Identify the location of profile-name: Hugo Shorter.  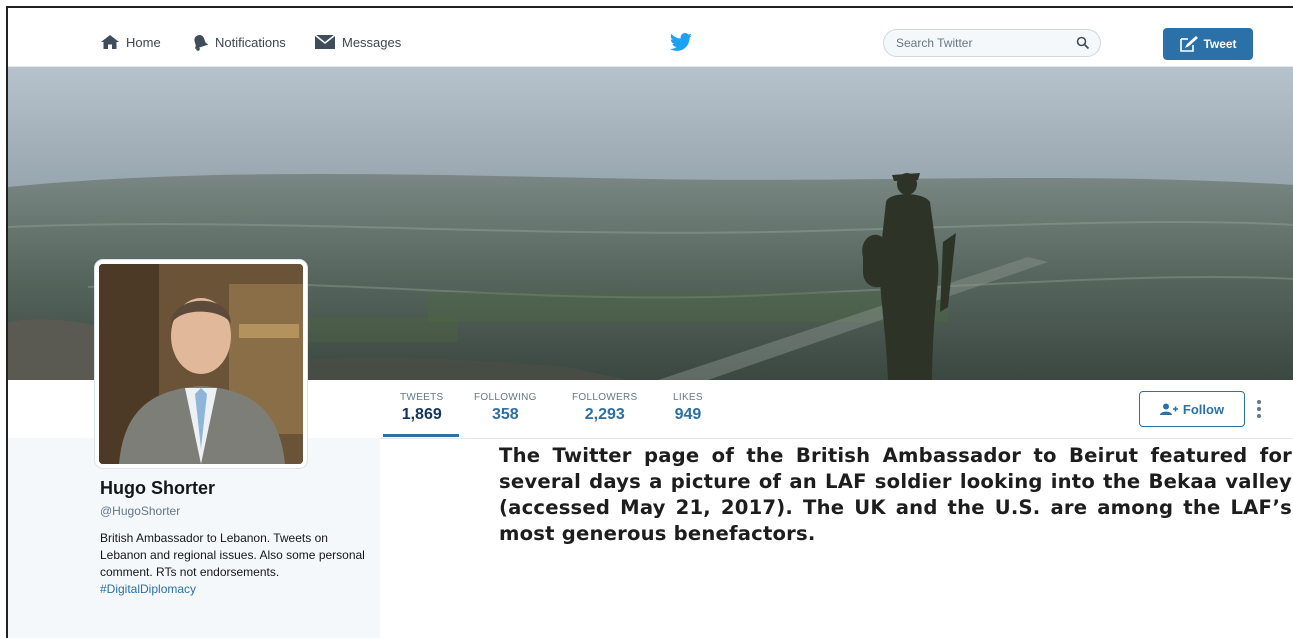
(157, 488).